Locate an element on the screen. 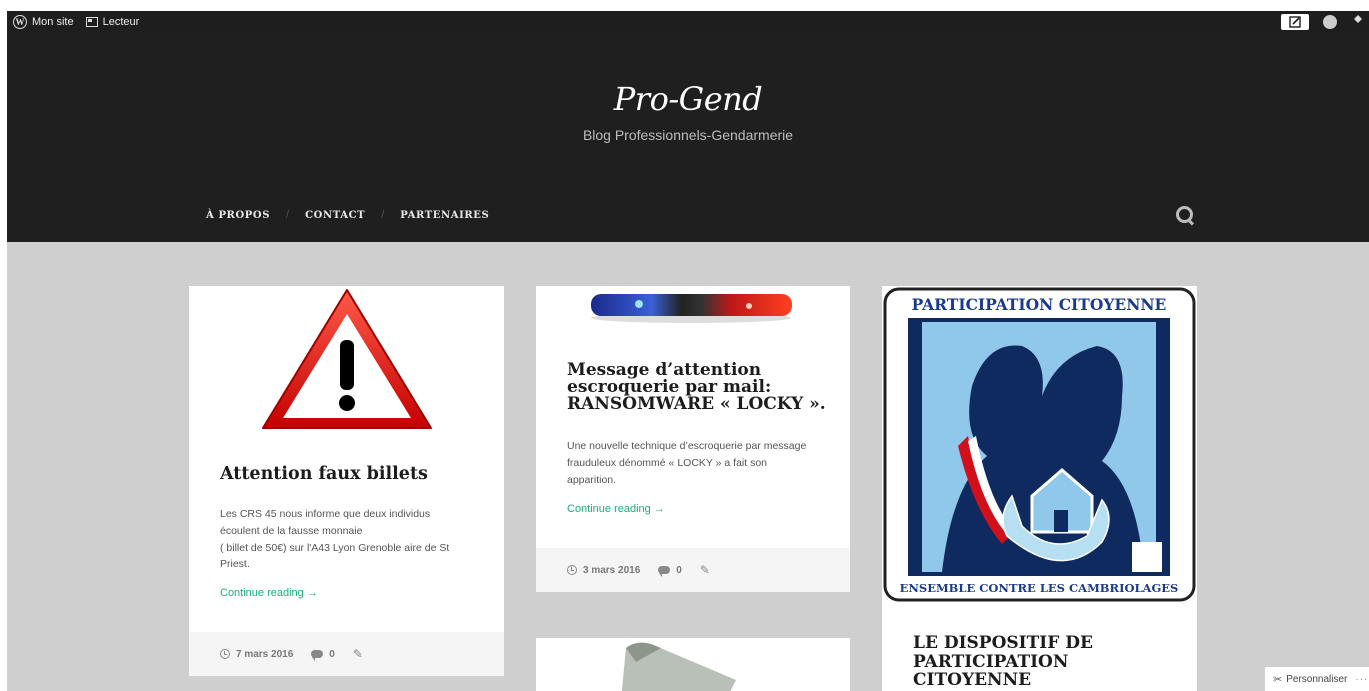  warning-triangle-image is located at coordinates (347, 360).